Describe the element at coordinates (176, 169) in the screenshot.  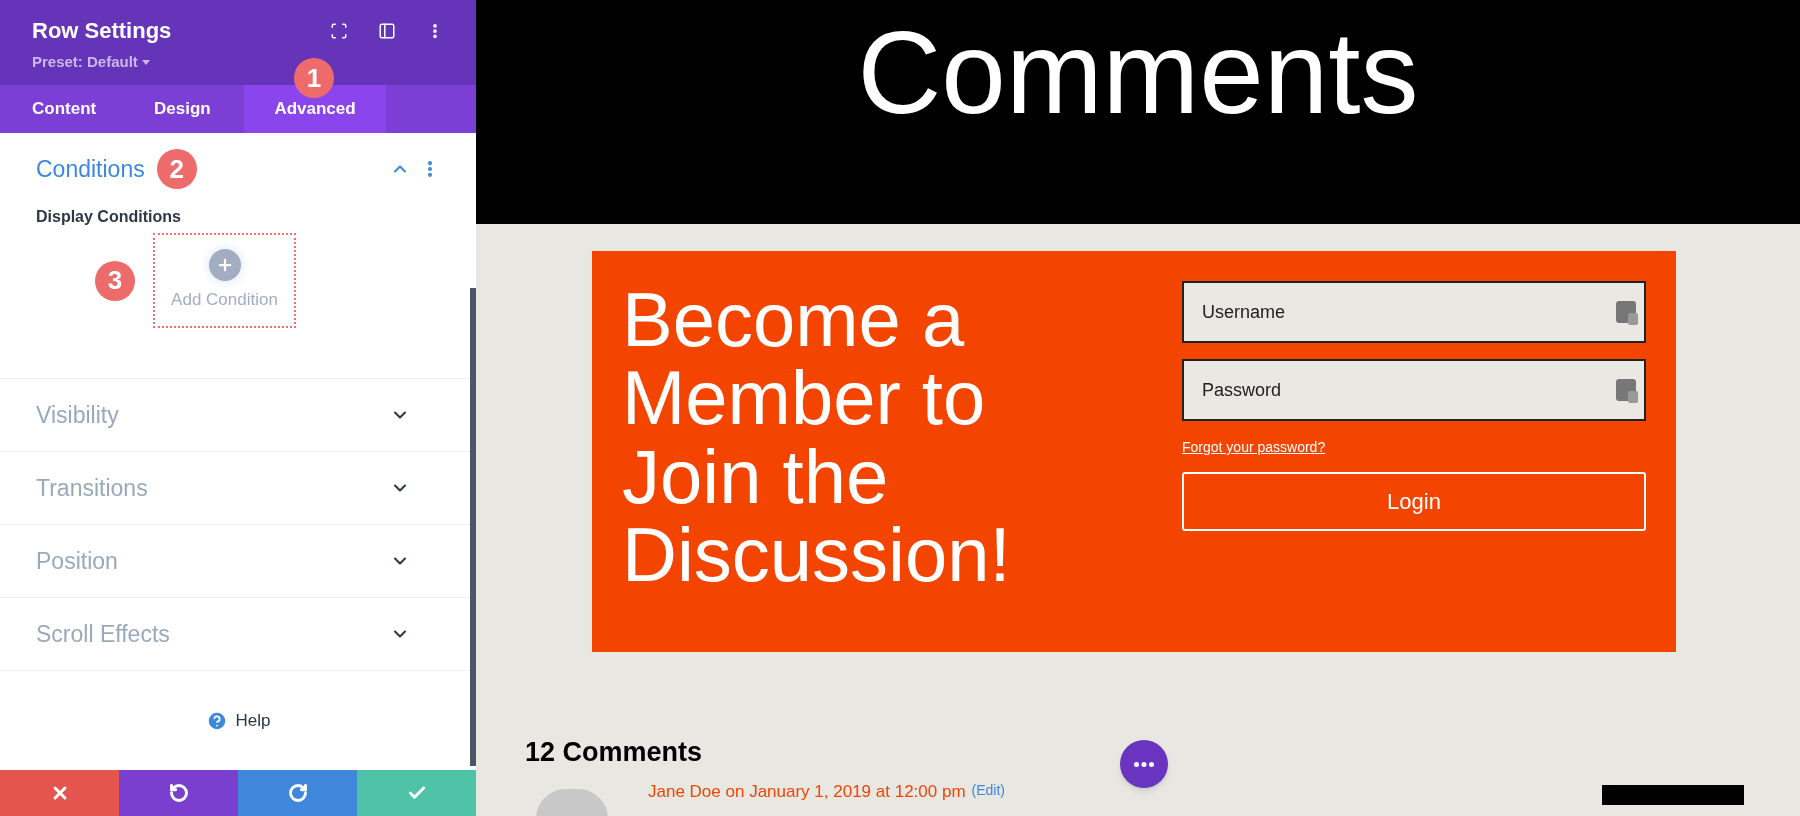
I see `step-marker: 2` at that location.